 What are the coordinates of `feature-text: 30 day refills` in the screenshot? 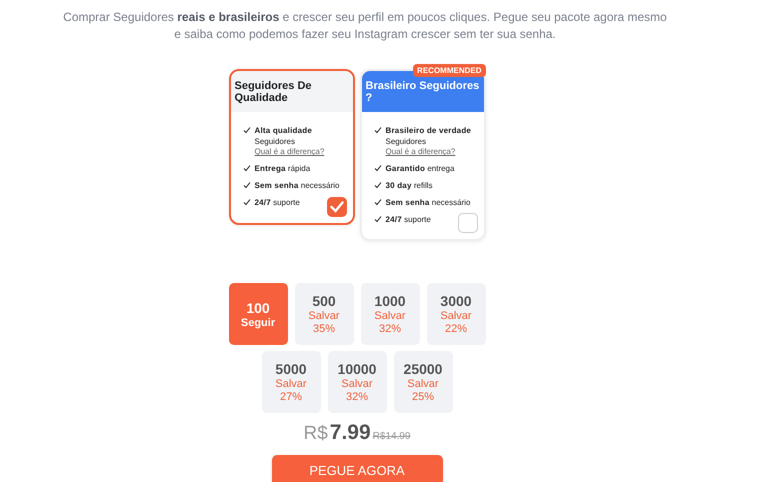 It's located at (409, 185).